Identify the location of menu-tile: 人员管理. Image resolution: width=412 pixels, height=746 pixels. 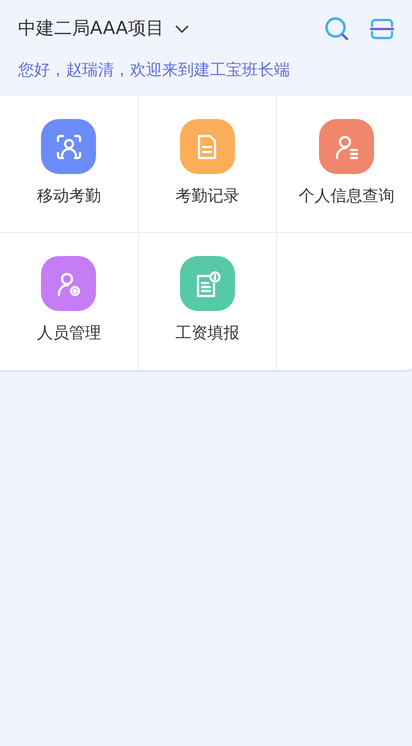
(68, 300).